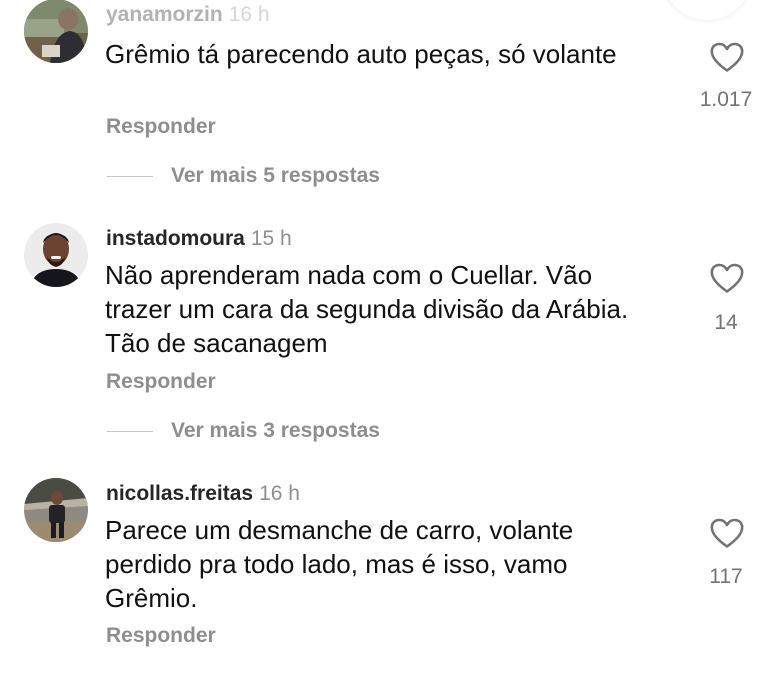 The width and height of the screenshot is (783, 675). I want to click on view-more-replies-label: Ver mais 3 respostas, so click(275, 430).